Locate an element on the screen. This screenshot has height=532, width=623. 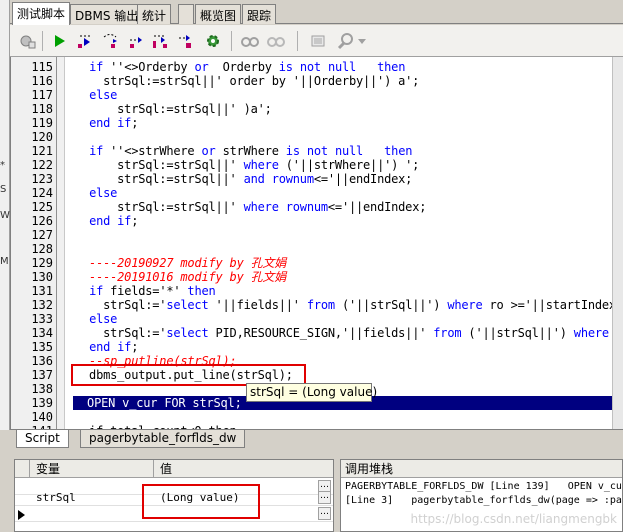
line-number: 123 is located at coordinates (42, 179).